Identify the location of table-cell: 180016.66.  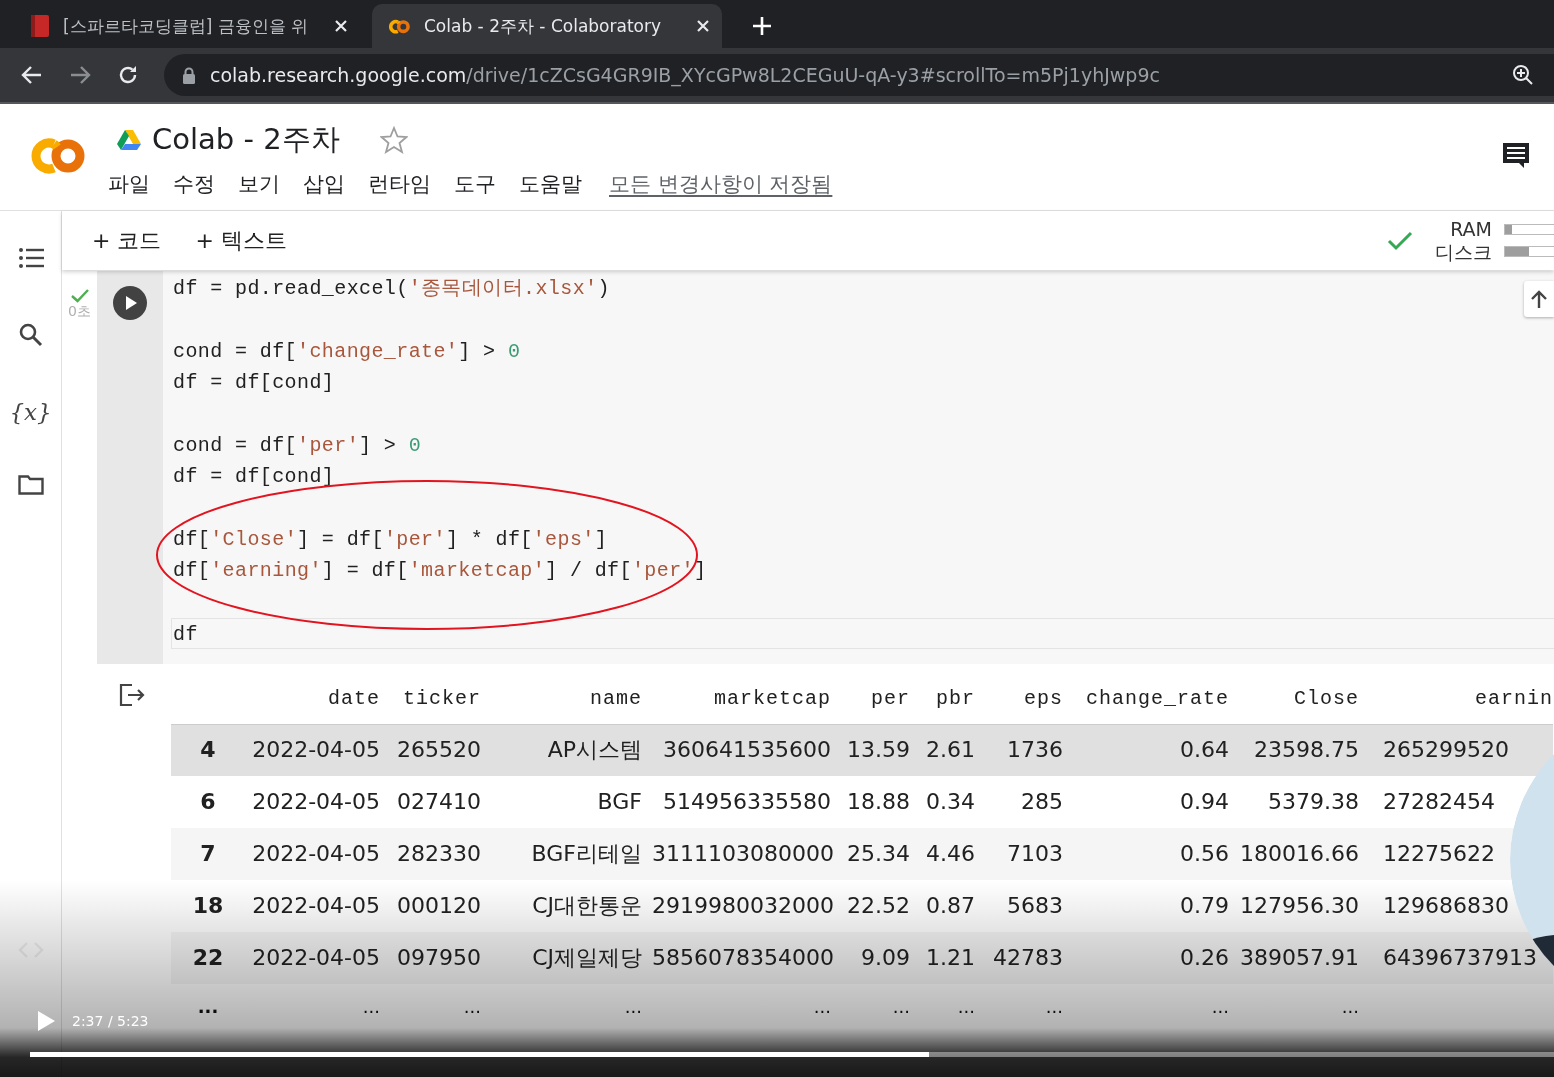
(1304, 854).